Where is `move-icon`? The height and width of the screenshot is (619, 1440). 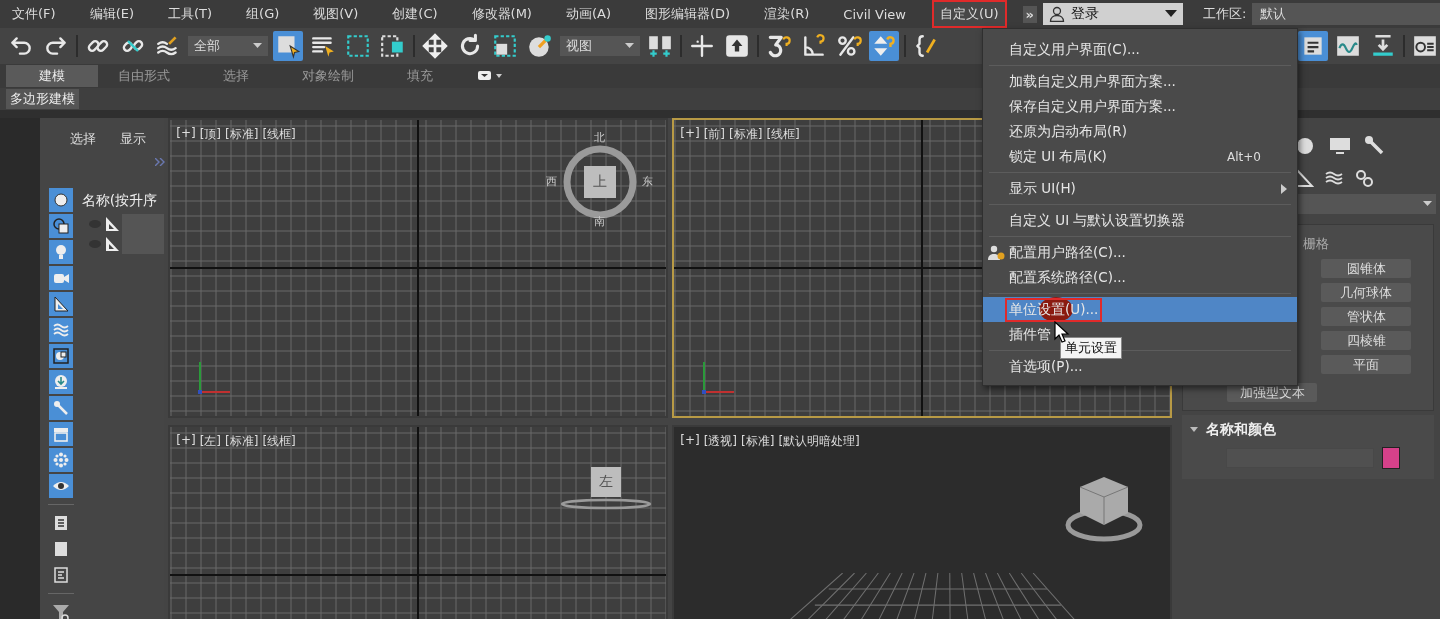
move-icon is located at coordinates (435, 46).